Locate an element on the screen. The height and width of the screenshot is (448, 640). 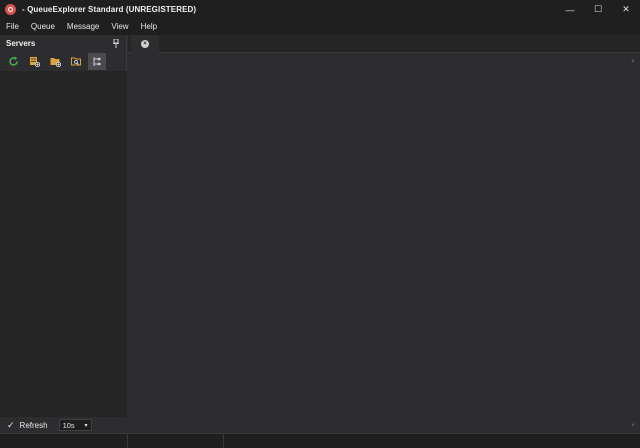
maximize-button: ☐ is located at coordinates (598, 9).